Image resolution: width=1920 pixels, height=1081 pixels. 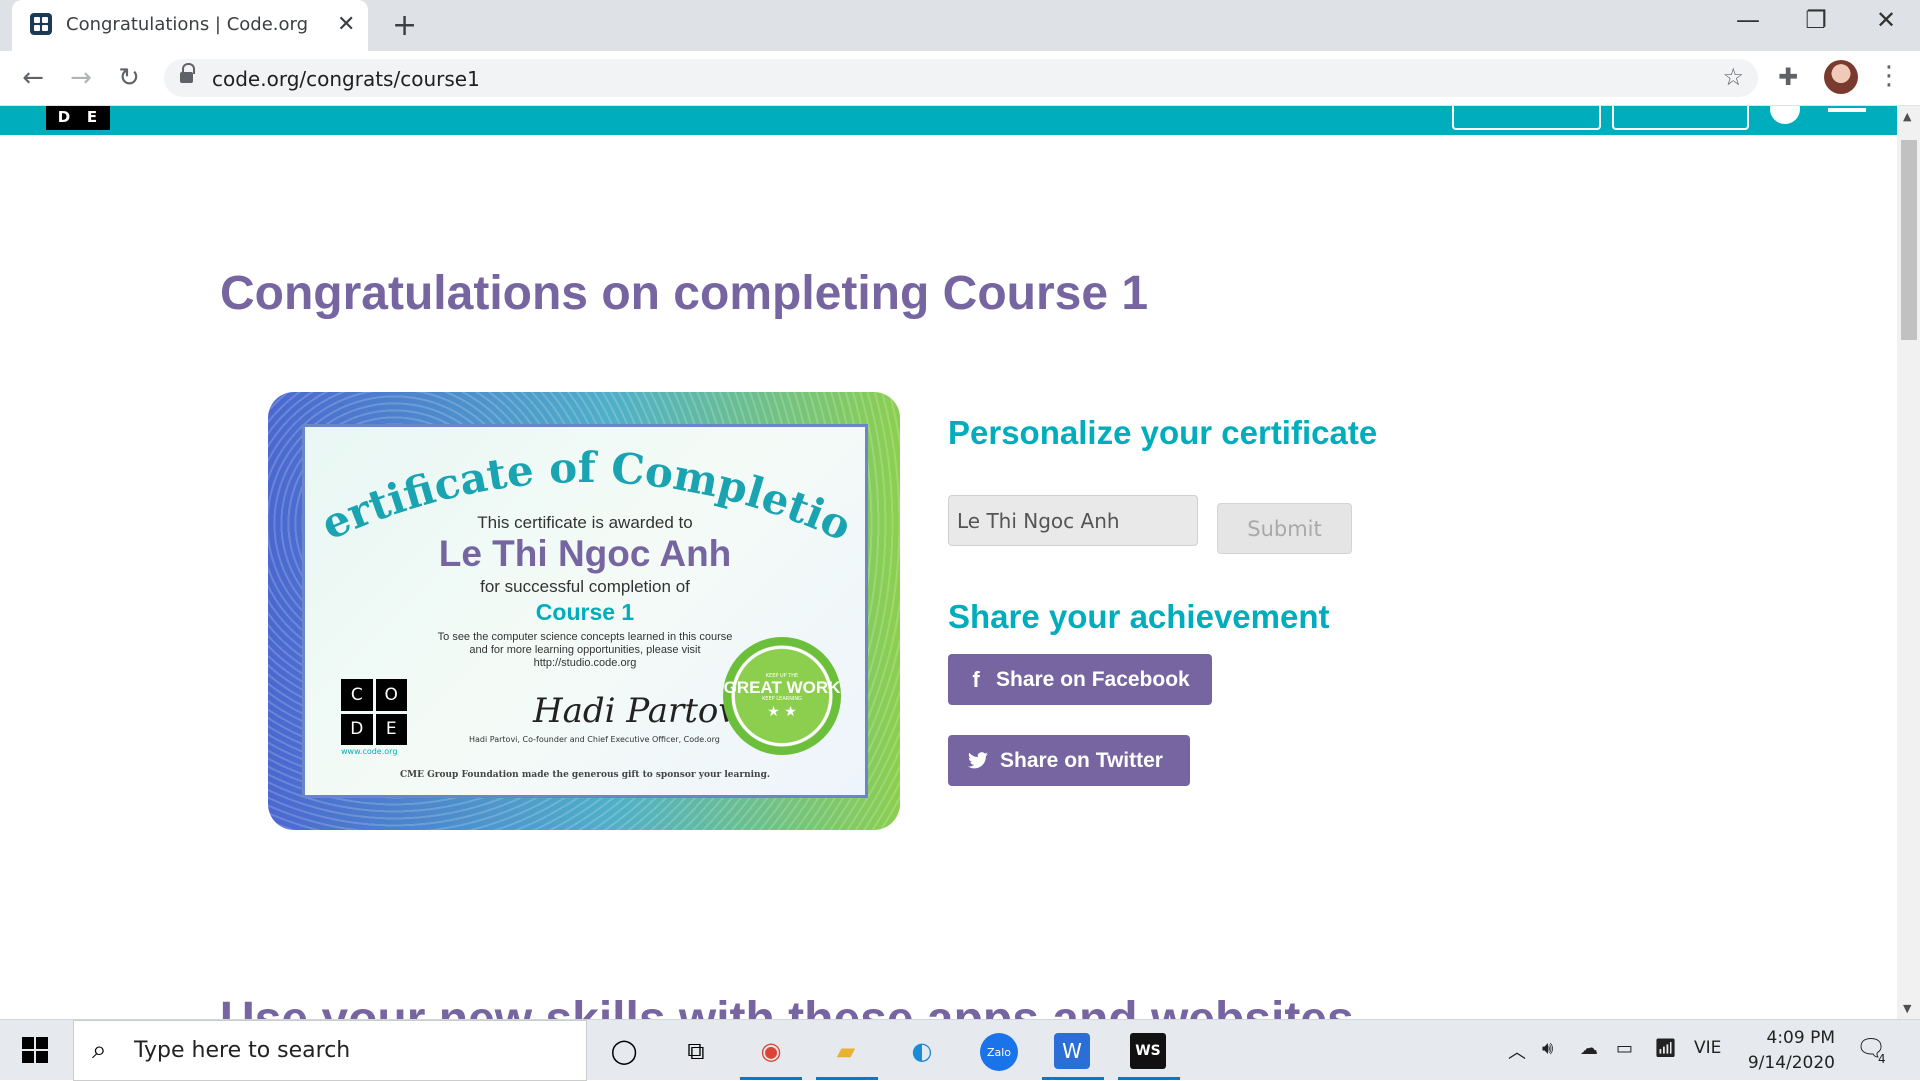 What do you see at coordinates (976, 679) in the screenshot?
I see `facebook-icon: f` at bounding box center [976, 679].